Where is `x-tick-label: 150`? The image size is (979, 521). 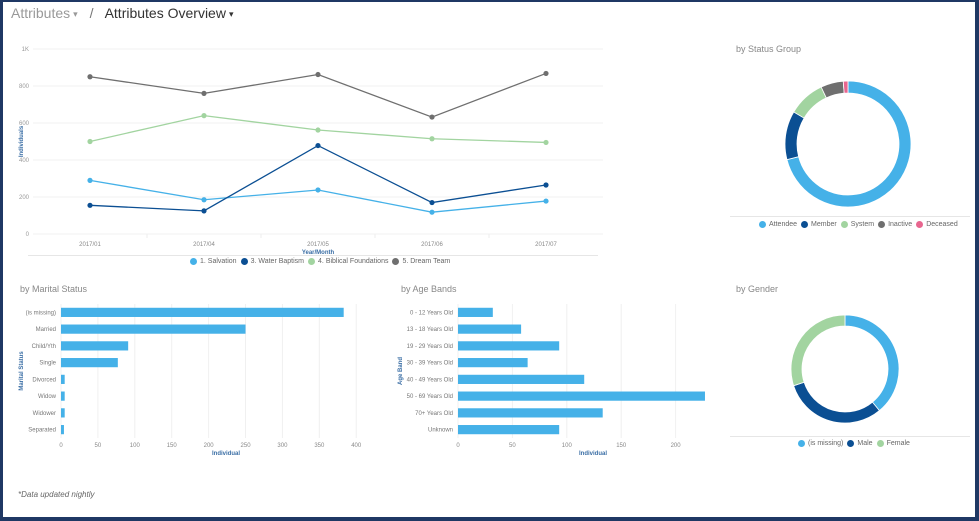 x-tick-label: 150 is located at coordinates (172, 446).